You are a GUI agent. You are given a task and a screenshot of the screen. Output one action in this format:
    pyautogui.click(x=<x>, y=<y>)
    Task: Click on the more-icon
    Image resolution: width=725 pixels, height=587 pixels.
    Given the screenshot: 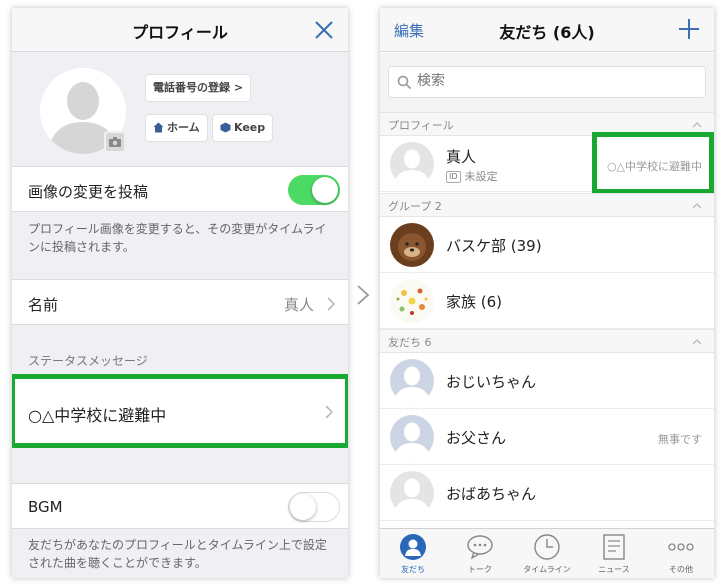 What is the action you would take?
    pyautogui.click(x=681, y=547)
    